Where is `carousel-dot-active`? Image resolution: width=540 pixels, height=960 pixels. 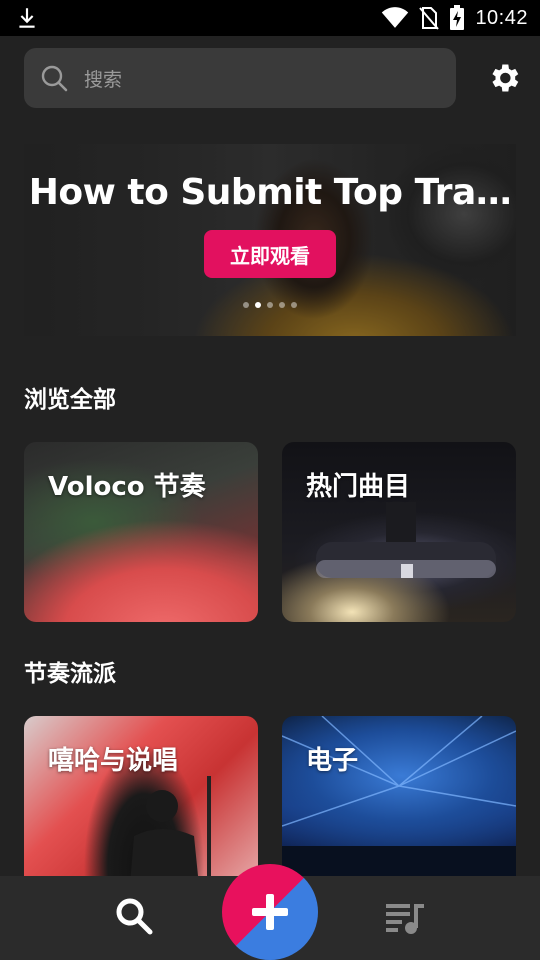 carousel-dot-active is located at coordinates (258, 305).